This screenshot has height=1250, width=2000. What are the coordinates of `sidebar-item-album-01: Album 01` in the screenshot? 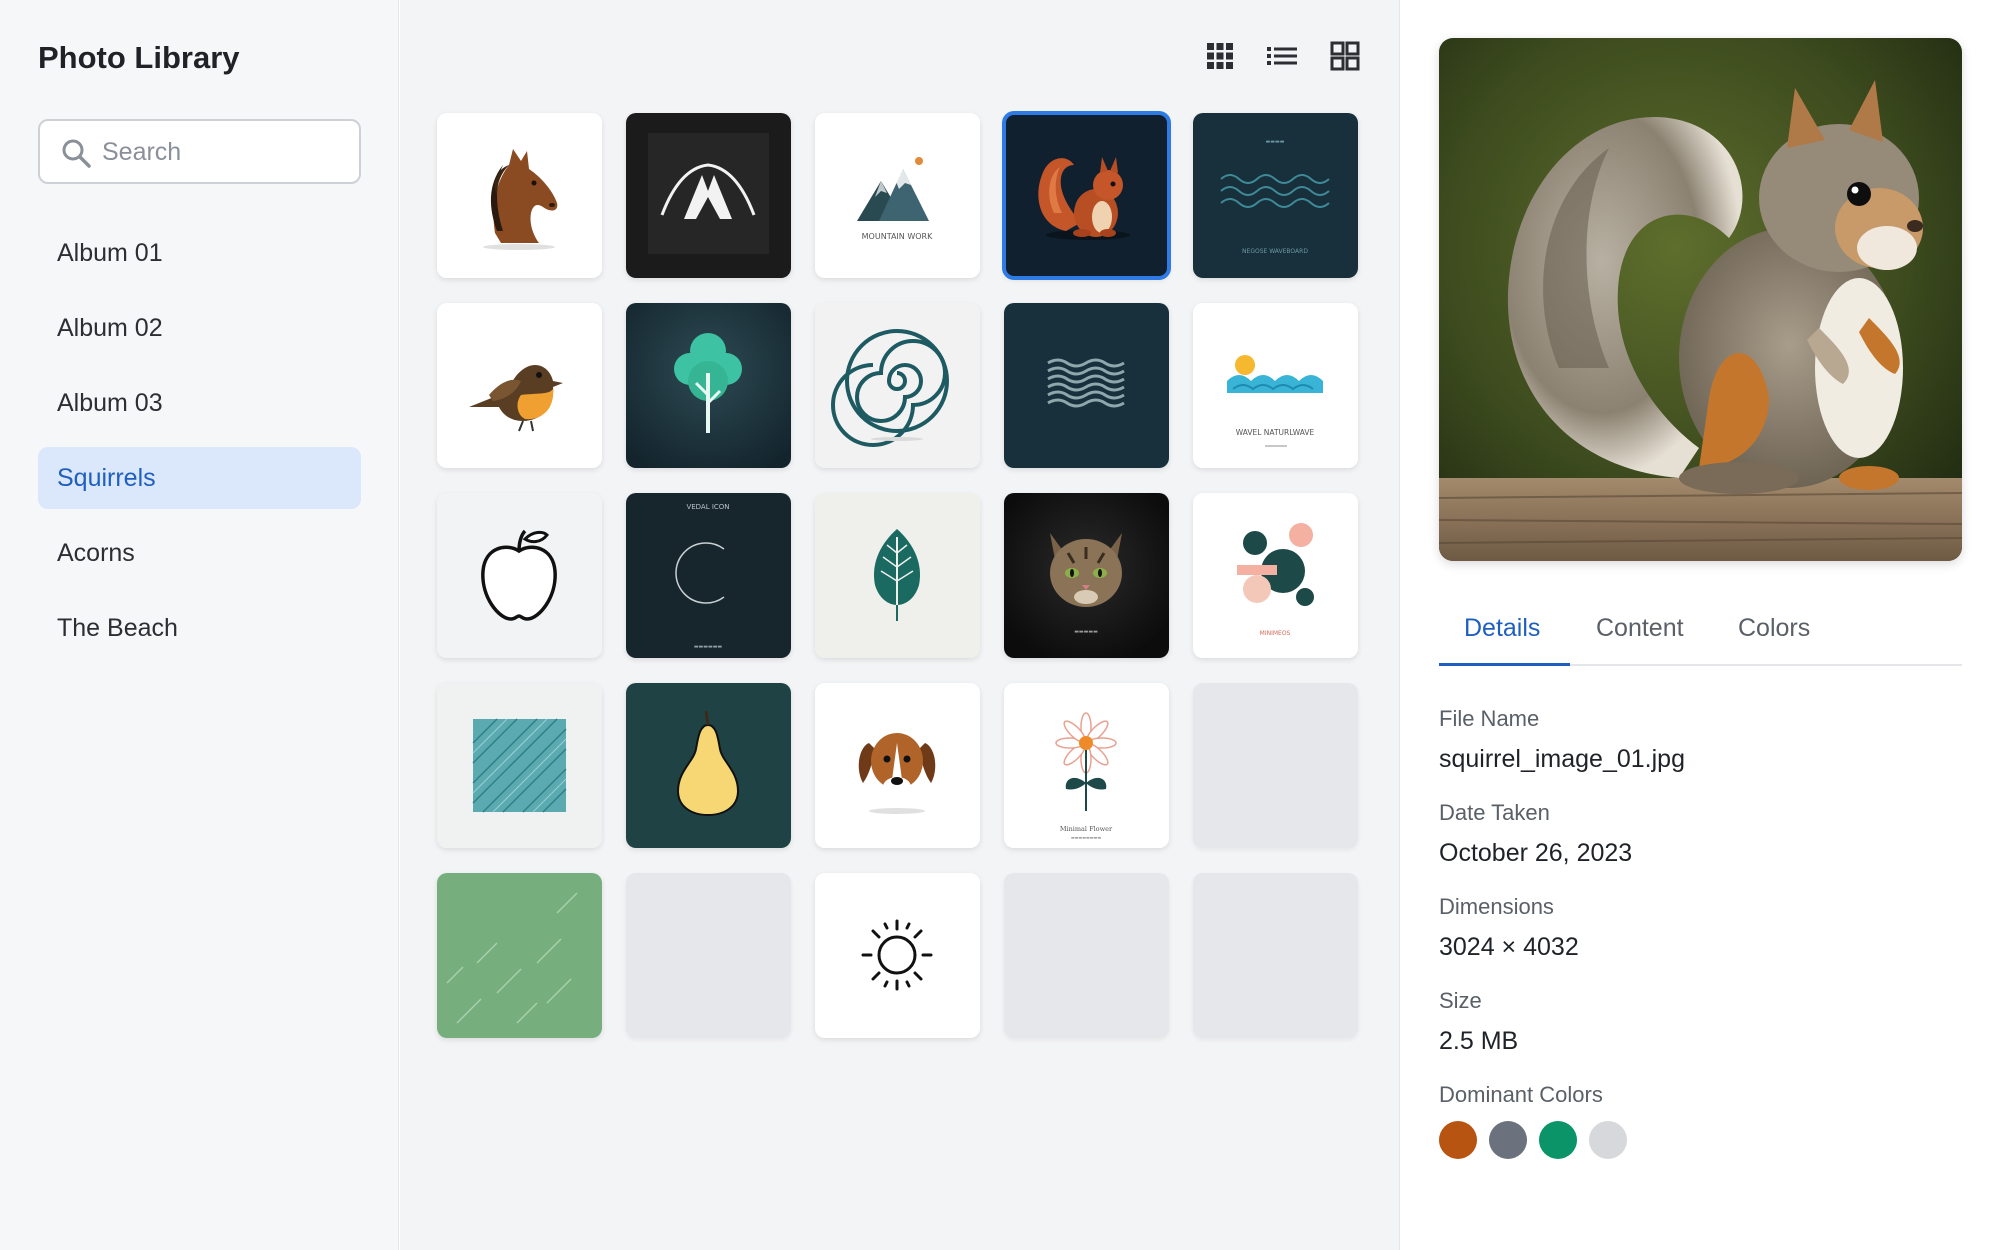 It's located at (199, 253).